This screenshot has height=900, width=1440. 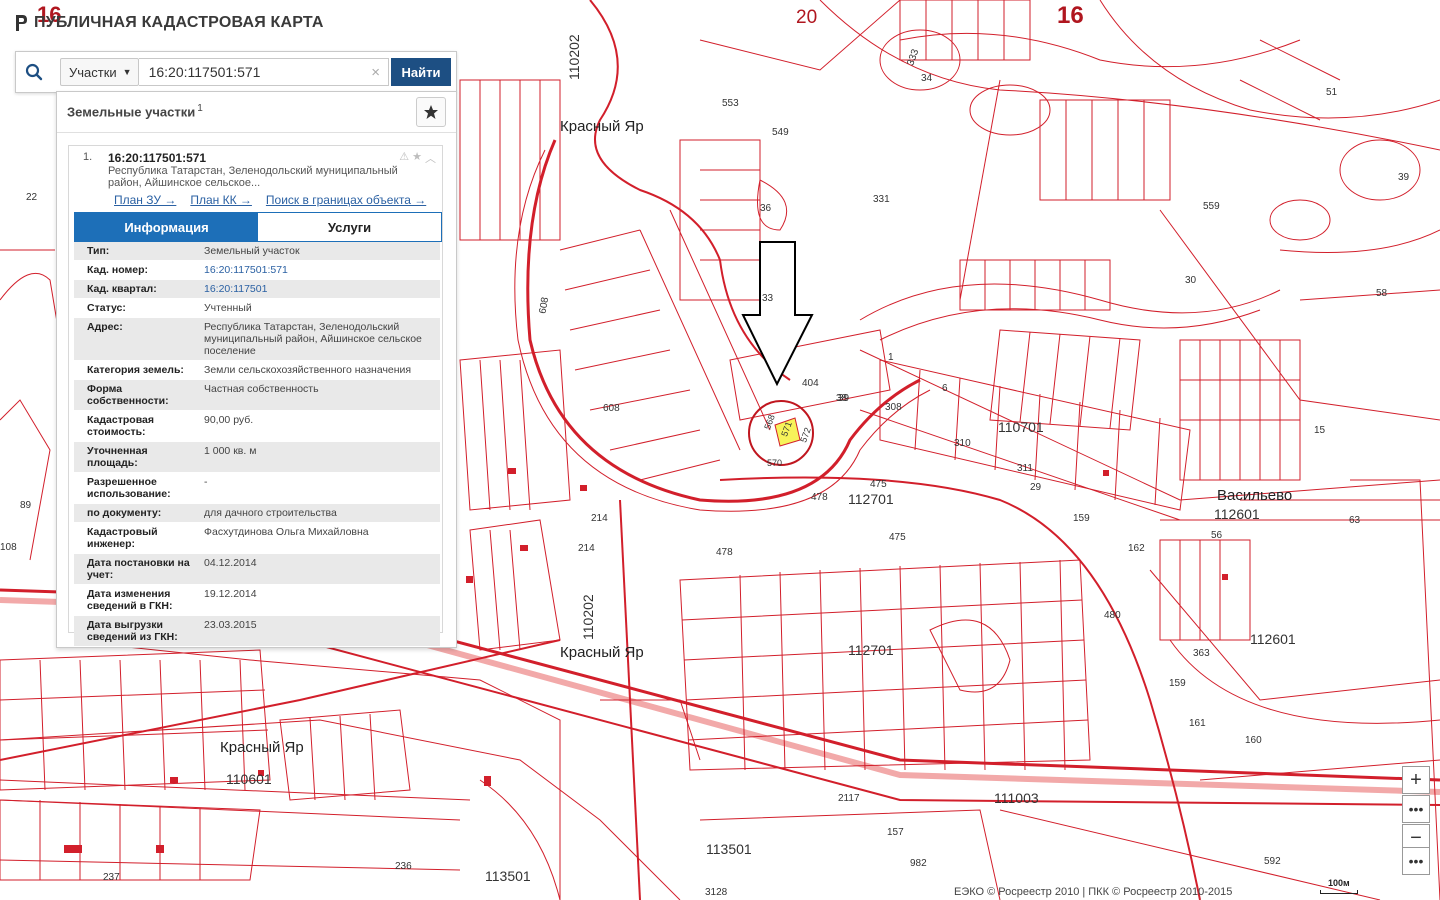 I want to click on attribute-row: Кад. номер: 16:20:117501:571, so click(x=257, y=270).